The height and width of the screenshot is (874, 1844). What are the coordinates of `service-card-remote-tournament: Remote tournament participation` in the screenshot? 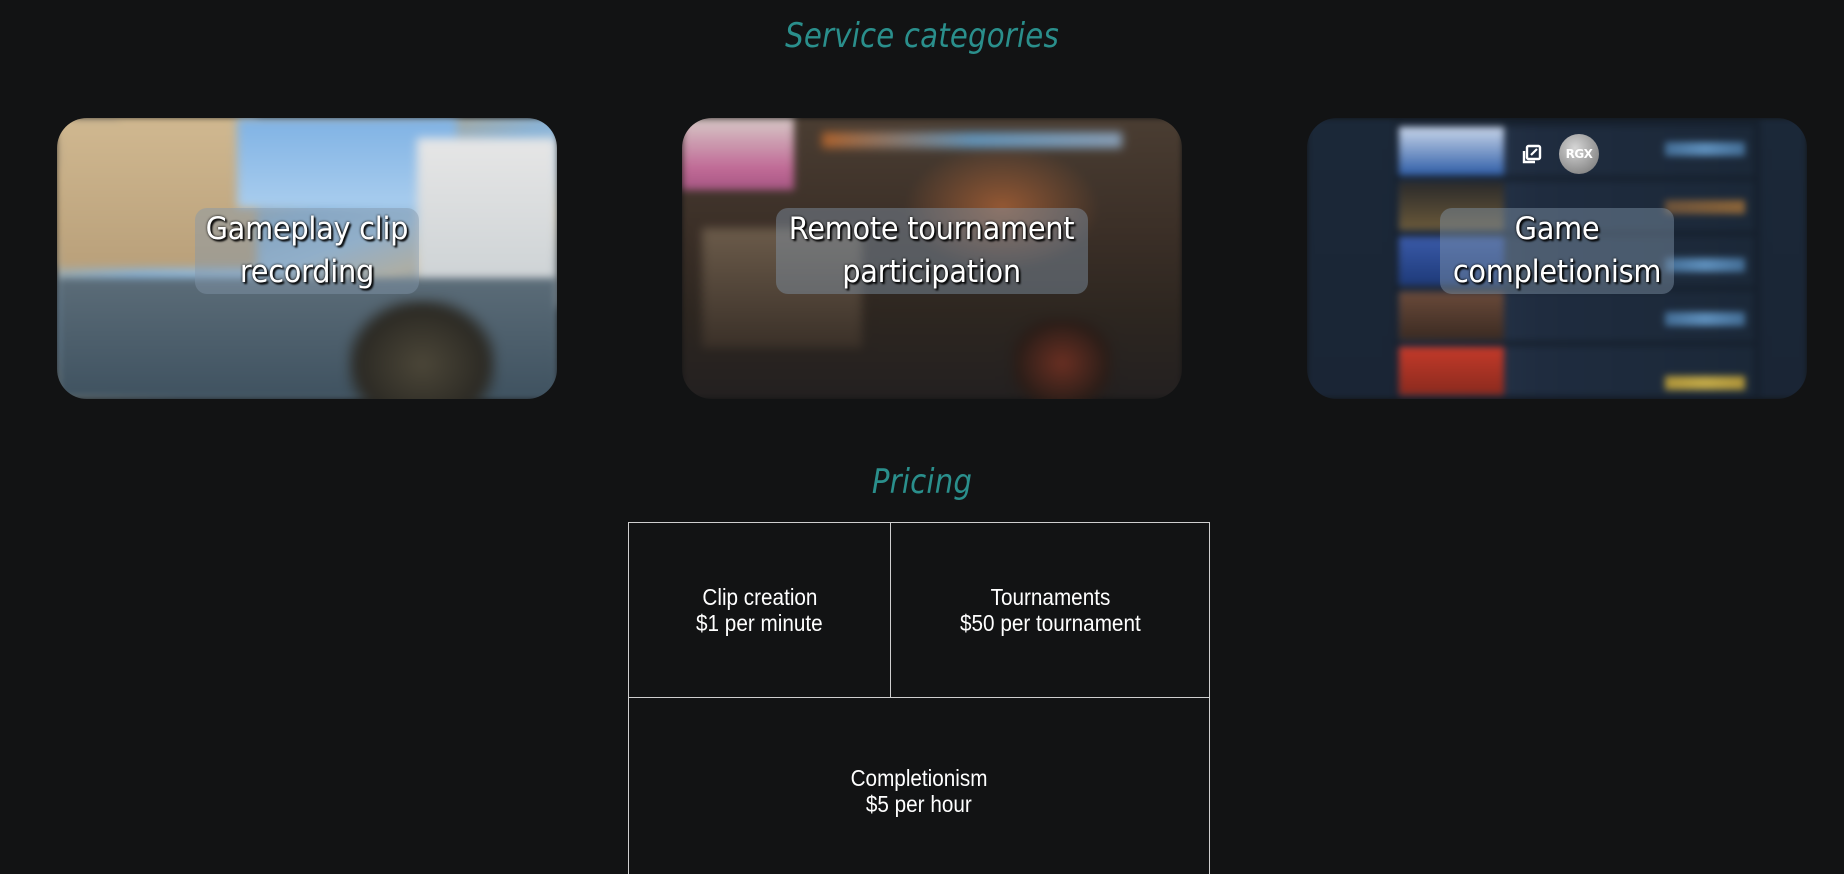 It's located at (932, 258).